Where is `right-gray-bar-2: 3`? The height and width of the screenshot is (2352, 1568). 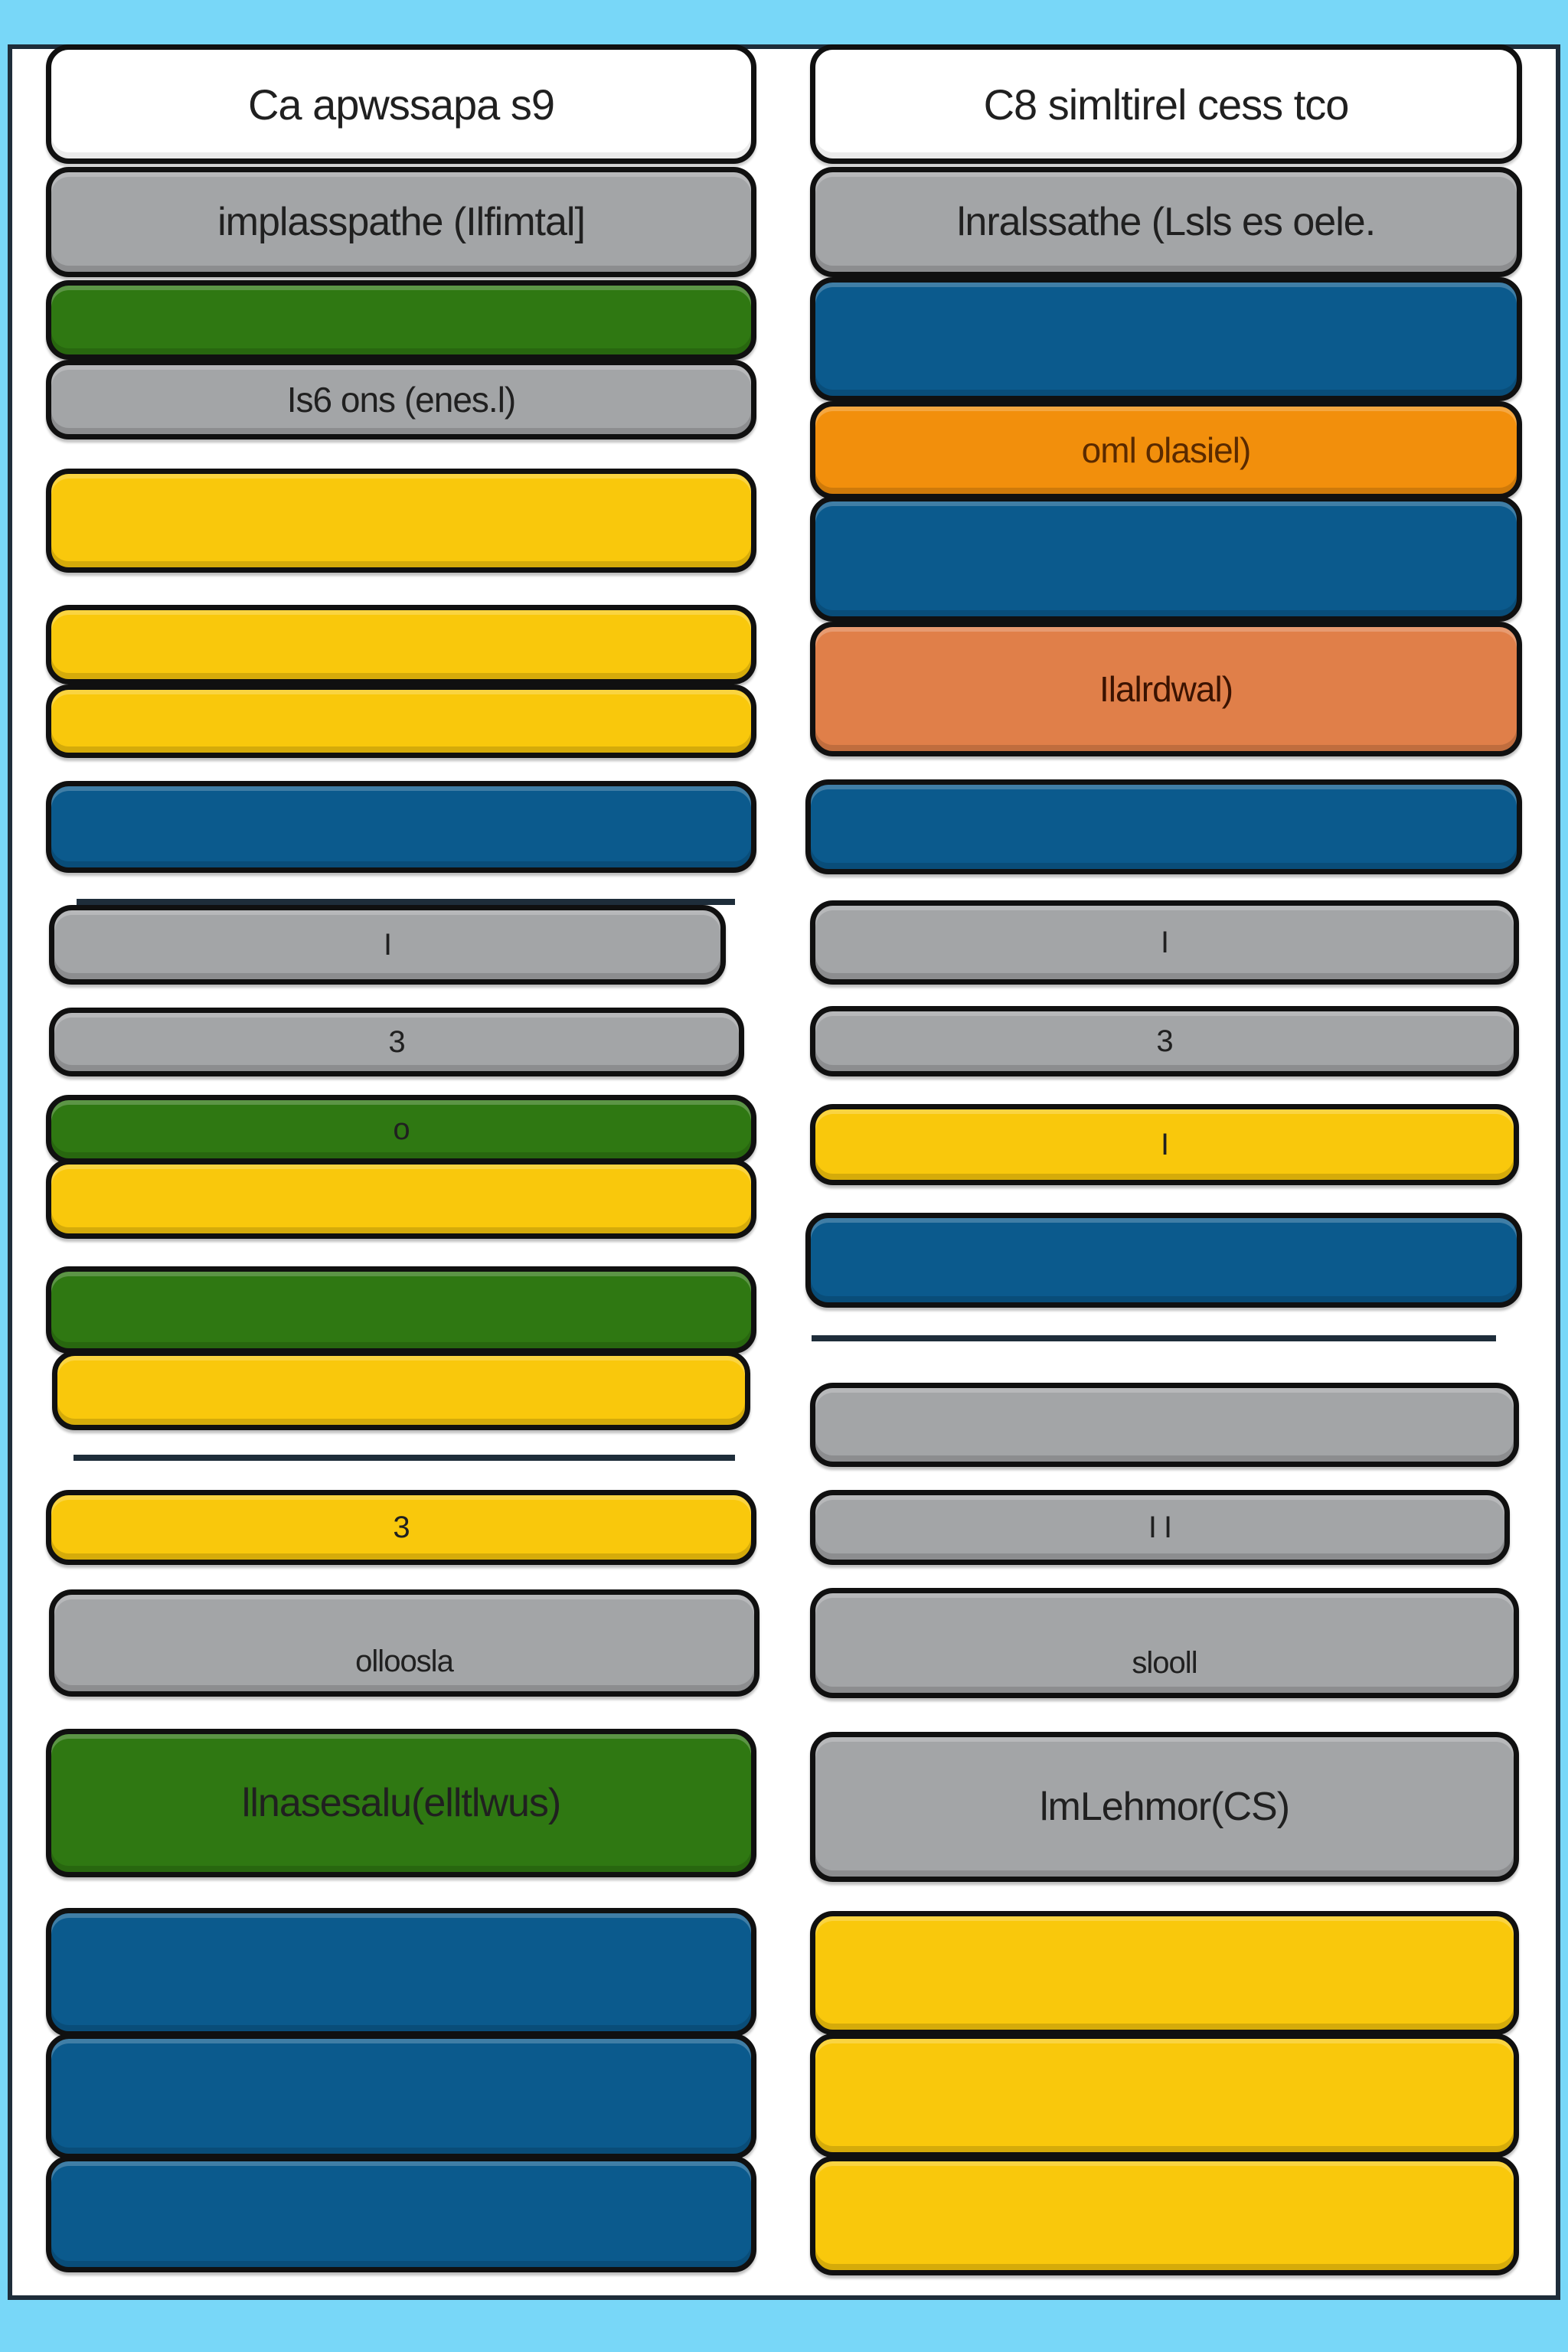
right-gray-bar-2: 3 is located at coordinates (1164, 1041).